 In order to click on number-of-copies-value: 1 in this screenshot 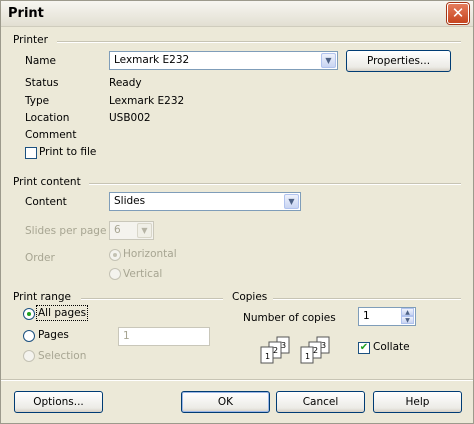, I will do `click(366, 316)`.